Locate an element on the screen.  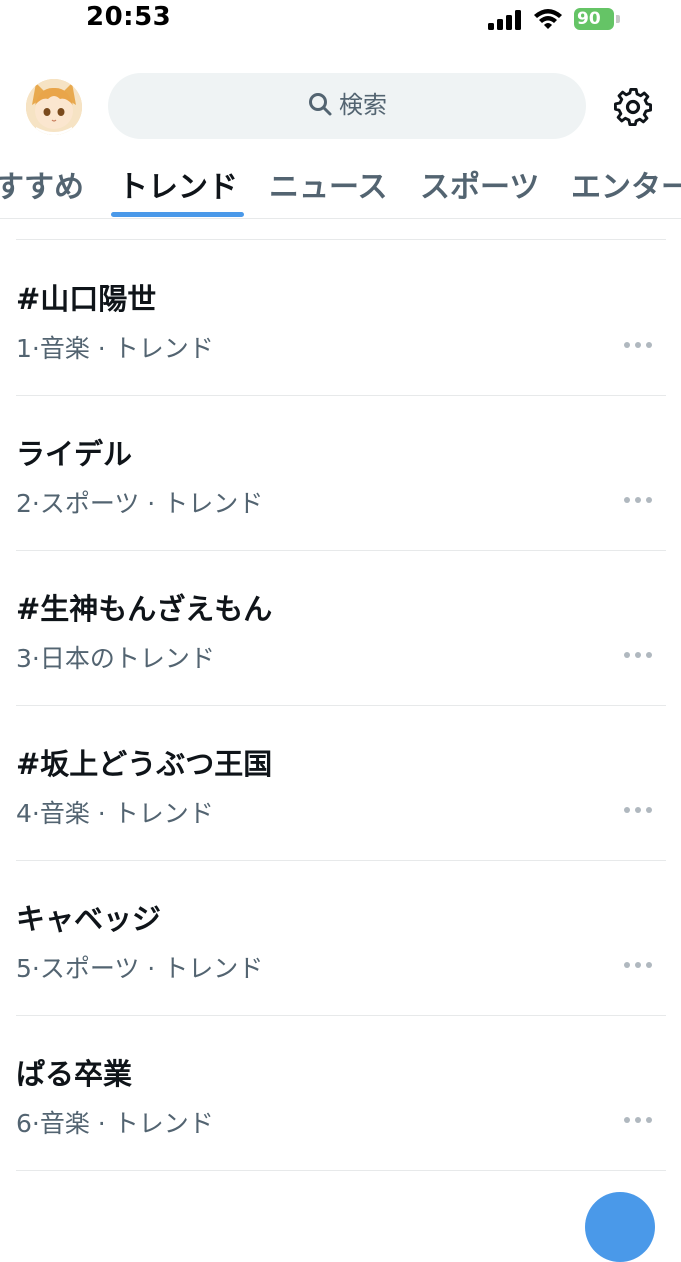
tab-bar: すすめ トレンド ニュース スポーツ エンター is located at coordinates (340, 185).